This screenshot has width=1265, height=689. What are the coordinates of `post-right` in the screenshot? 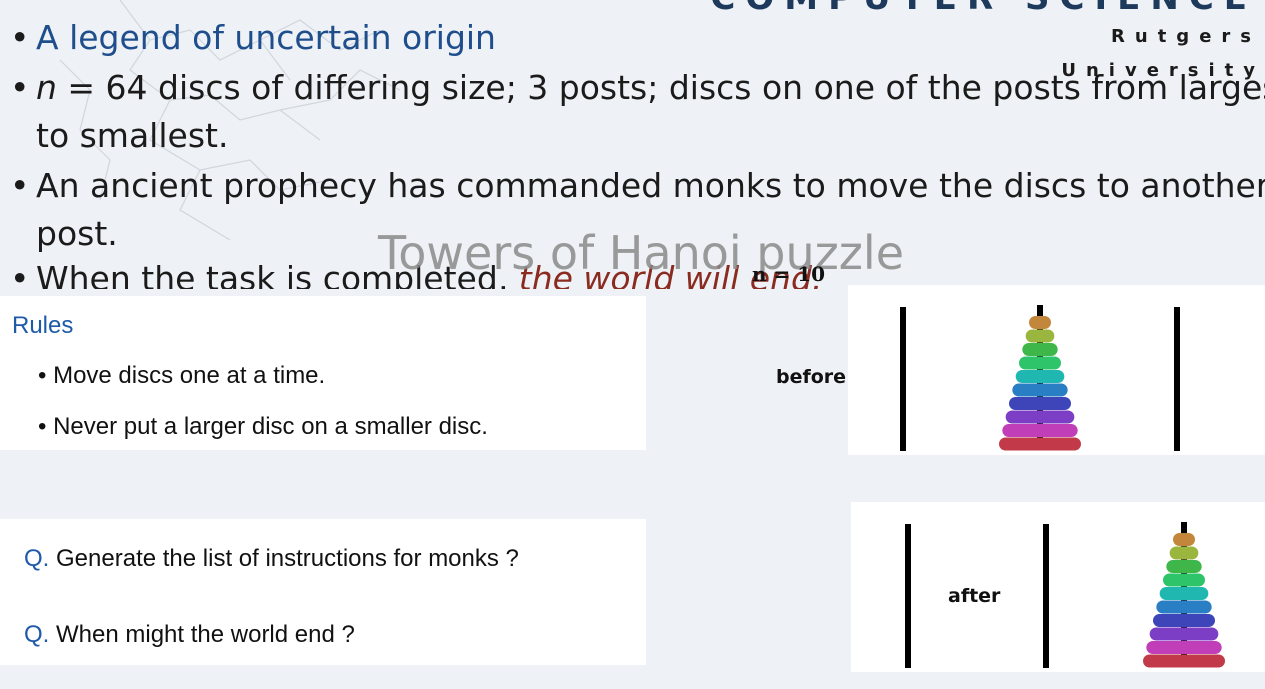 It's located at (1177, 379).